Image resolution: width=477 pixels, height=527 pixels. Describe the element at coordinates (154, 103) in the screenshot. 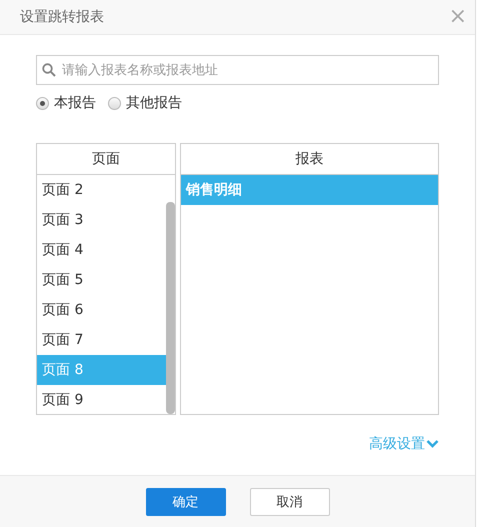

I see `radio-label: 其他报告` at that location.